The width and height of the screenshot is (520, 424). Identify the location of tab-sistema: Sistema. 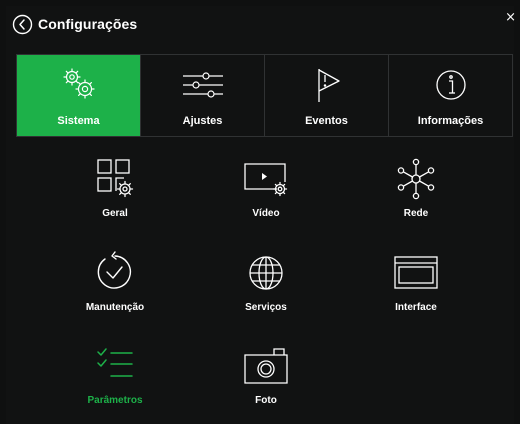
(79, 95).